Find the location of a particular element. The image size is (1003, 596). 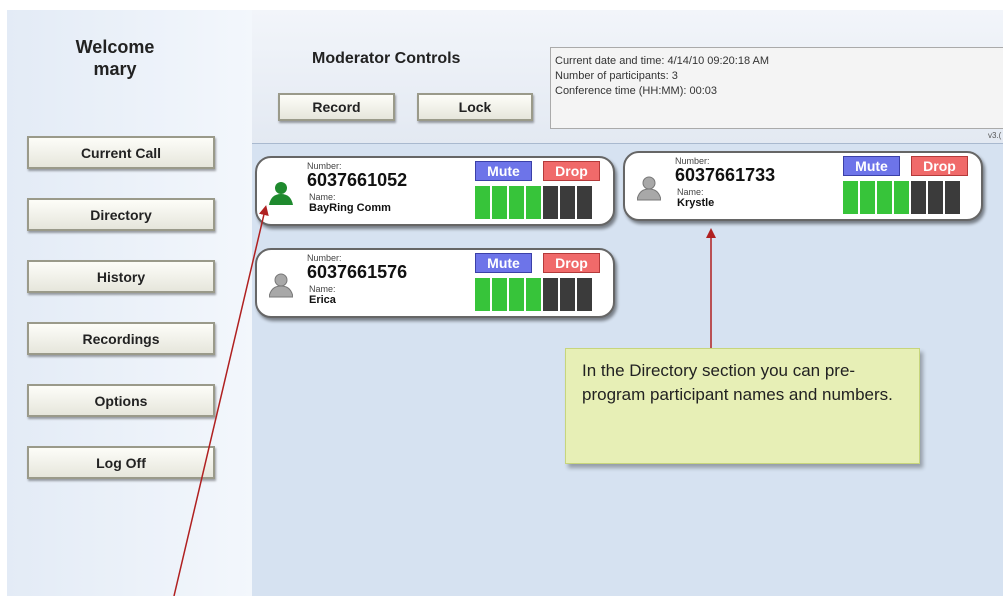

conference-time: Conference time (HH:MM): 00:03 is located at coordinates (636, 91).